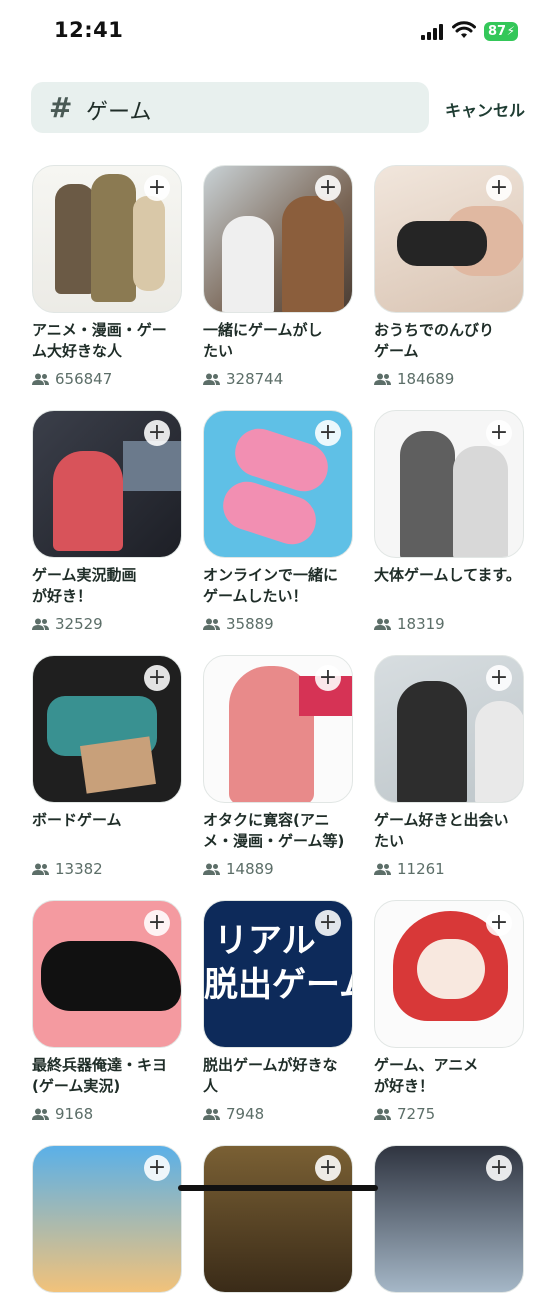 Image resolution: width=555 pixels, height=1293 pixels. What do you see at coordinates (84, 585) in the screenshot?
I see `community-title: ゲーム実況動画 が好き！` at bounding box center [84, 585].